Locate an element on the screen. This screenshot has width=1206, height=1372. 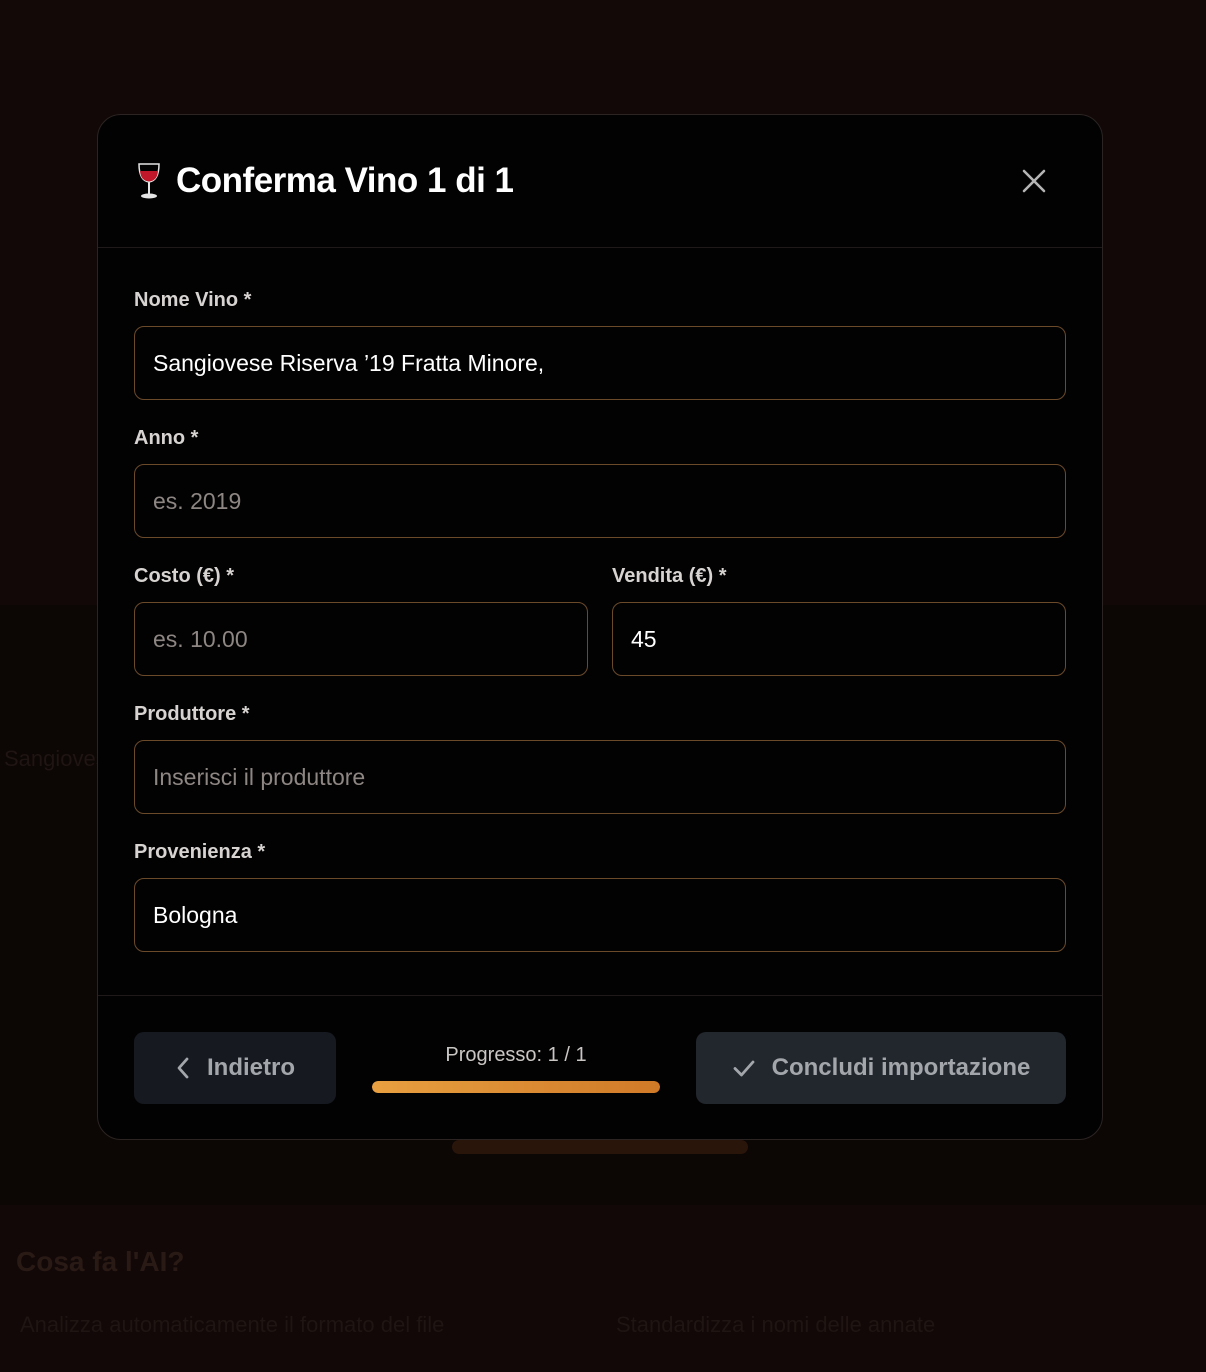
chevron-left-icon is located at coordinates (183, 1068).